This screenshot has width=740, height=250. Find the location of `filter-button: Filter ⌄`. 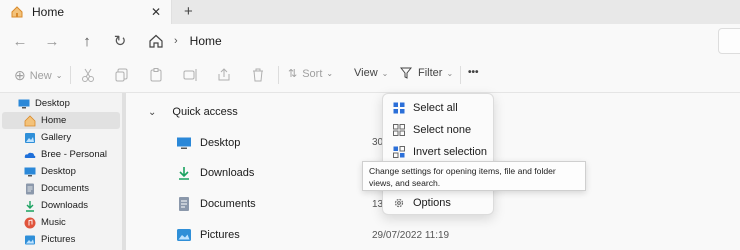

filter-button: Filter ⌄ is located at coordinates (426, 73).